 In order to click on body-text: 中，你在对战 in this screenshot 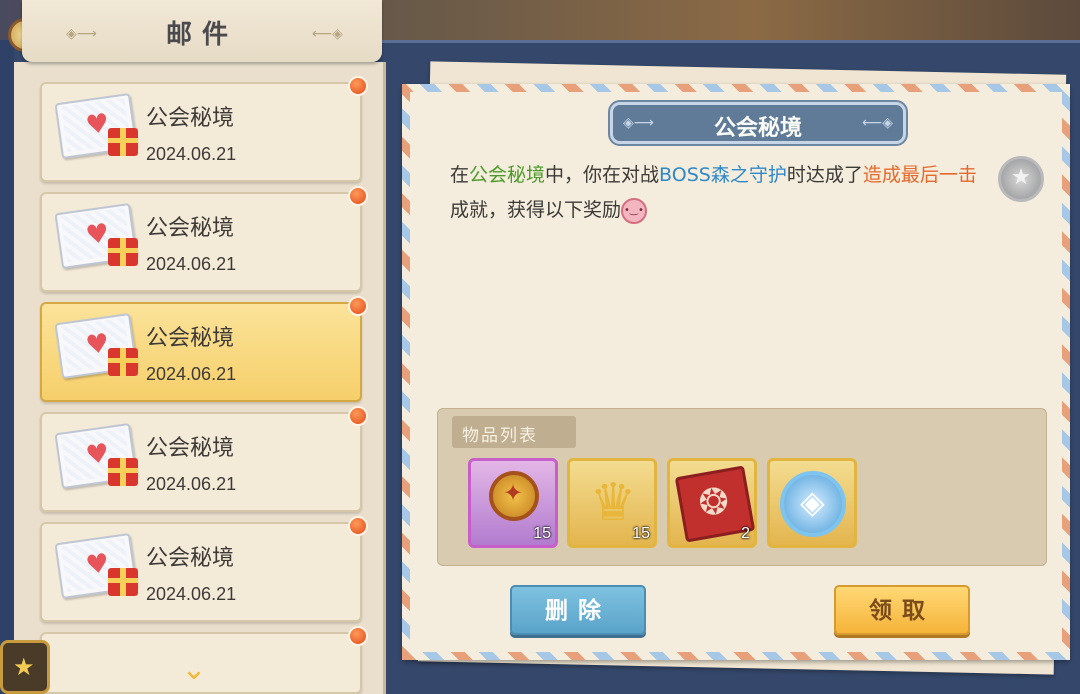, I will do `click(602, 175)`.